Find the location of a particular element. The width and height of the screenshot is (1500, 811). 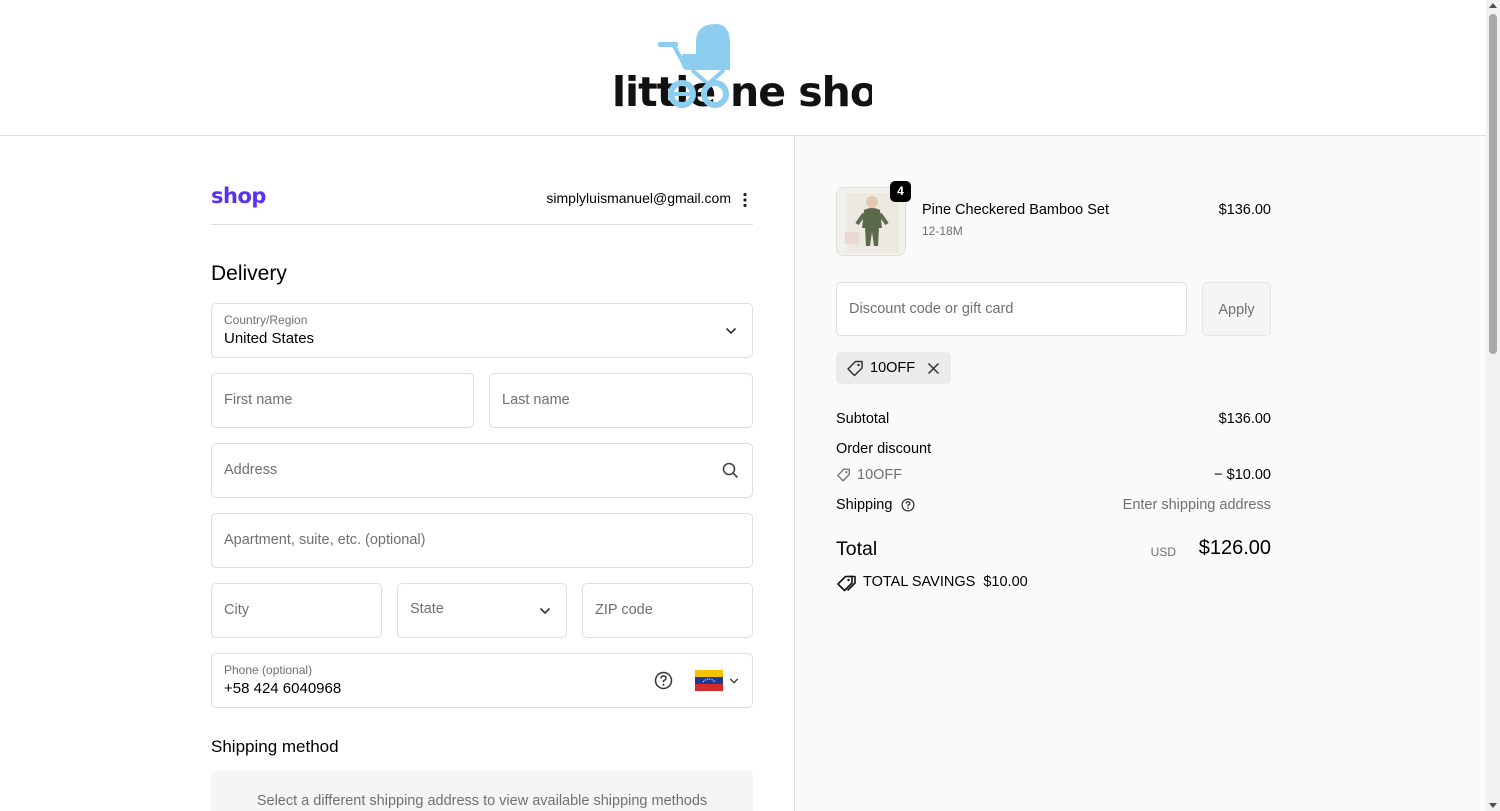

product-name: Pine Checkered Bamboo Set is located at coordinates (1015, 210).